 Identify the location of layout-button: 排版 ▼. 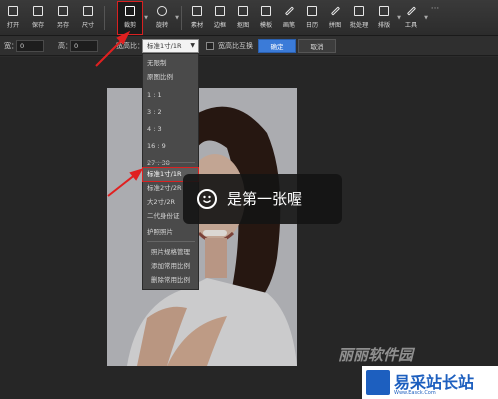
(387, 18).